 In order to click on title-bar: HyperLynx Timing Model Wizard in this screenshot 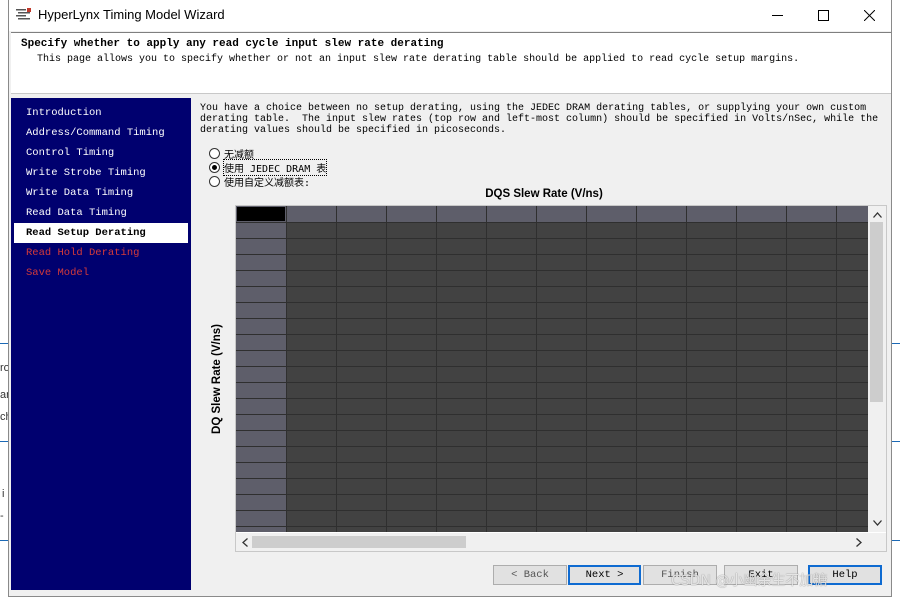, I will do `click(450, 15)`.